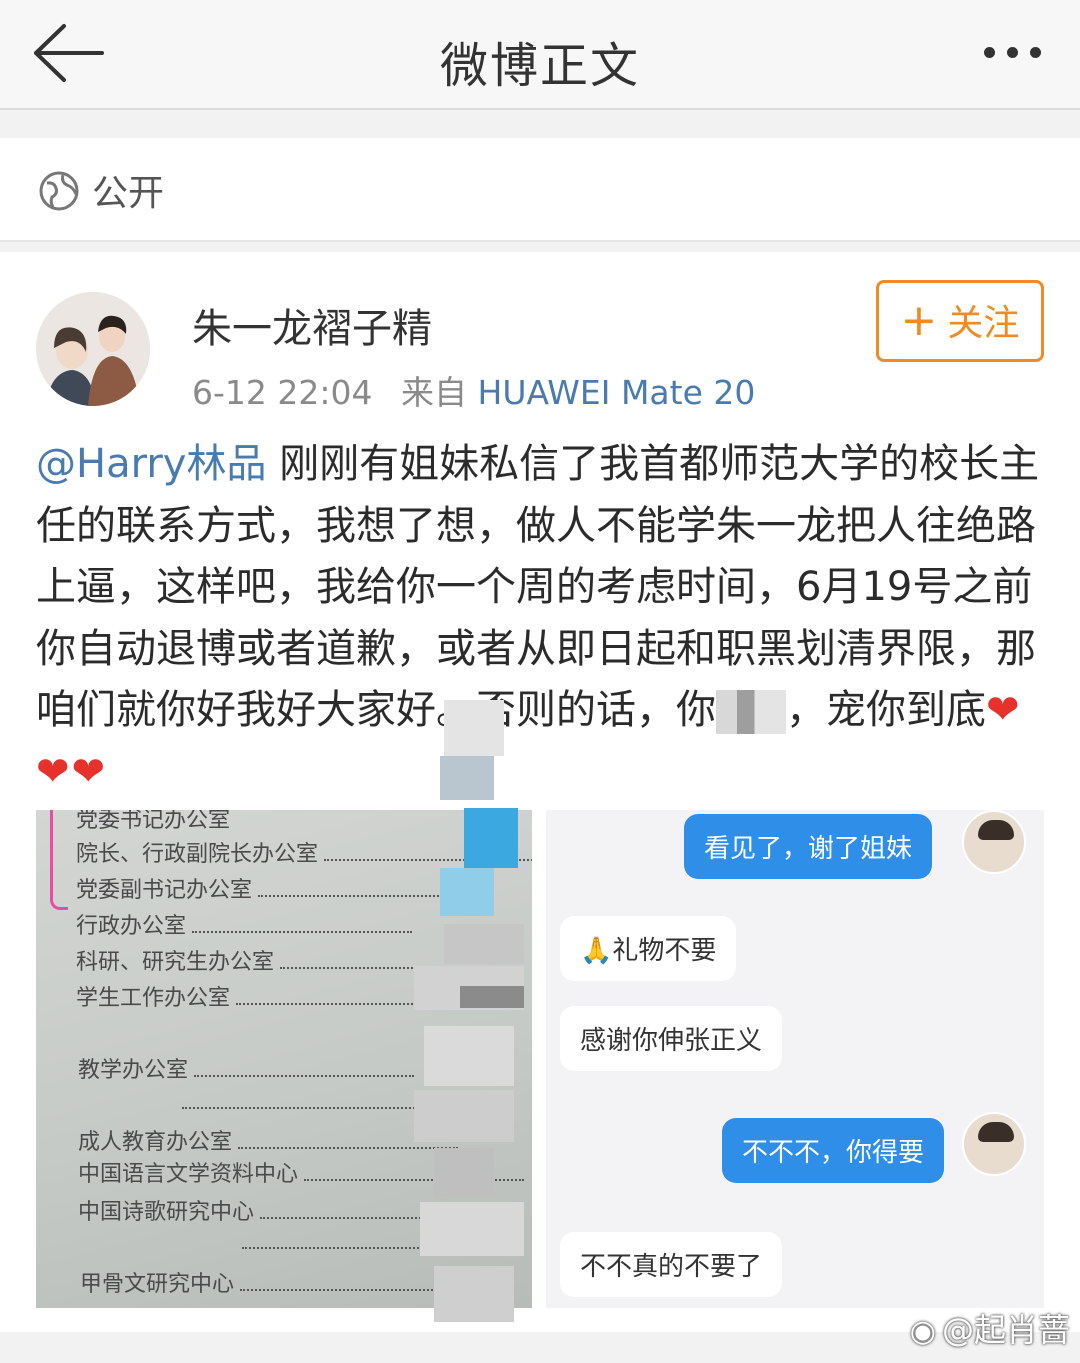 The height and width of the screenshot is (1363, 1080). Describe the element at coordinates (617, 392) in the screenshot. I see `post-source: HUAWEI Mate 20` at that location.